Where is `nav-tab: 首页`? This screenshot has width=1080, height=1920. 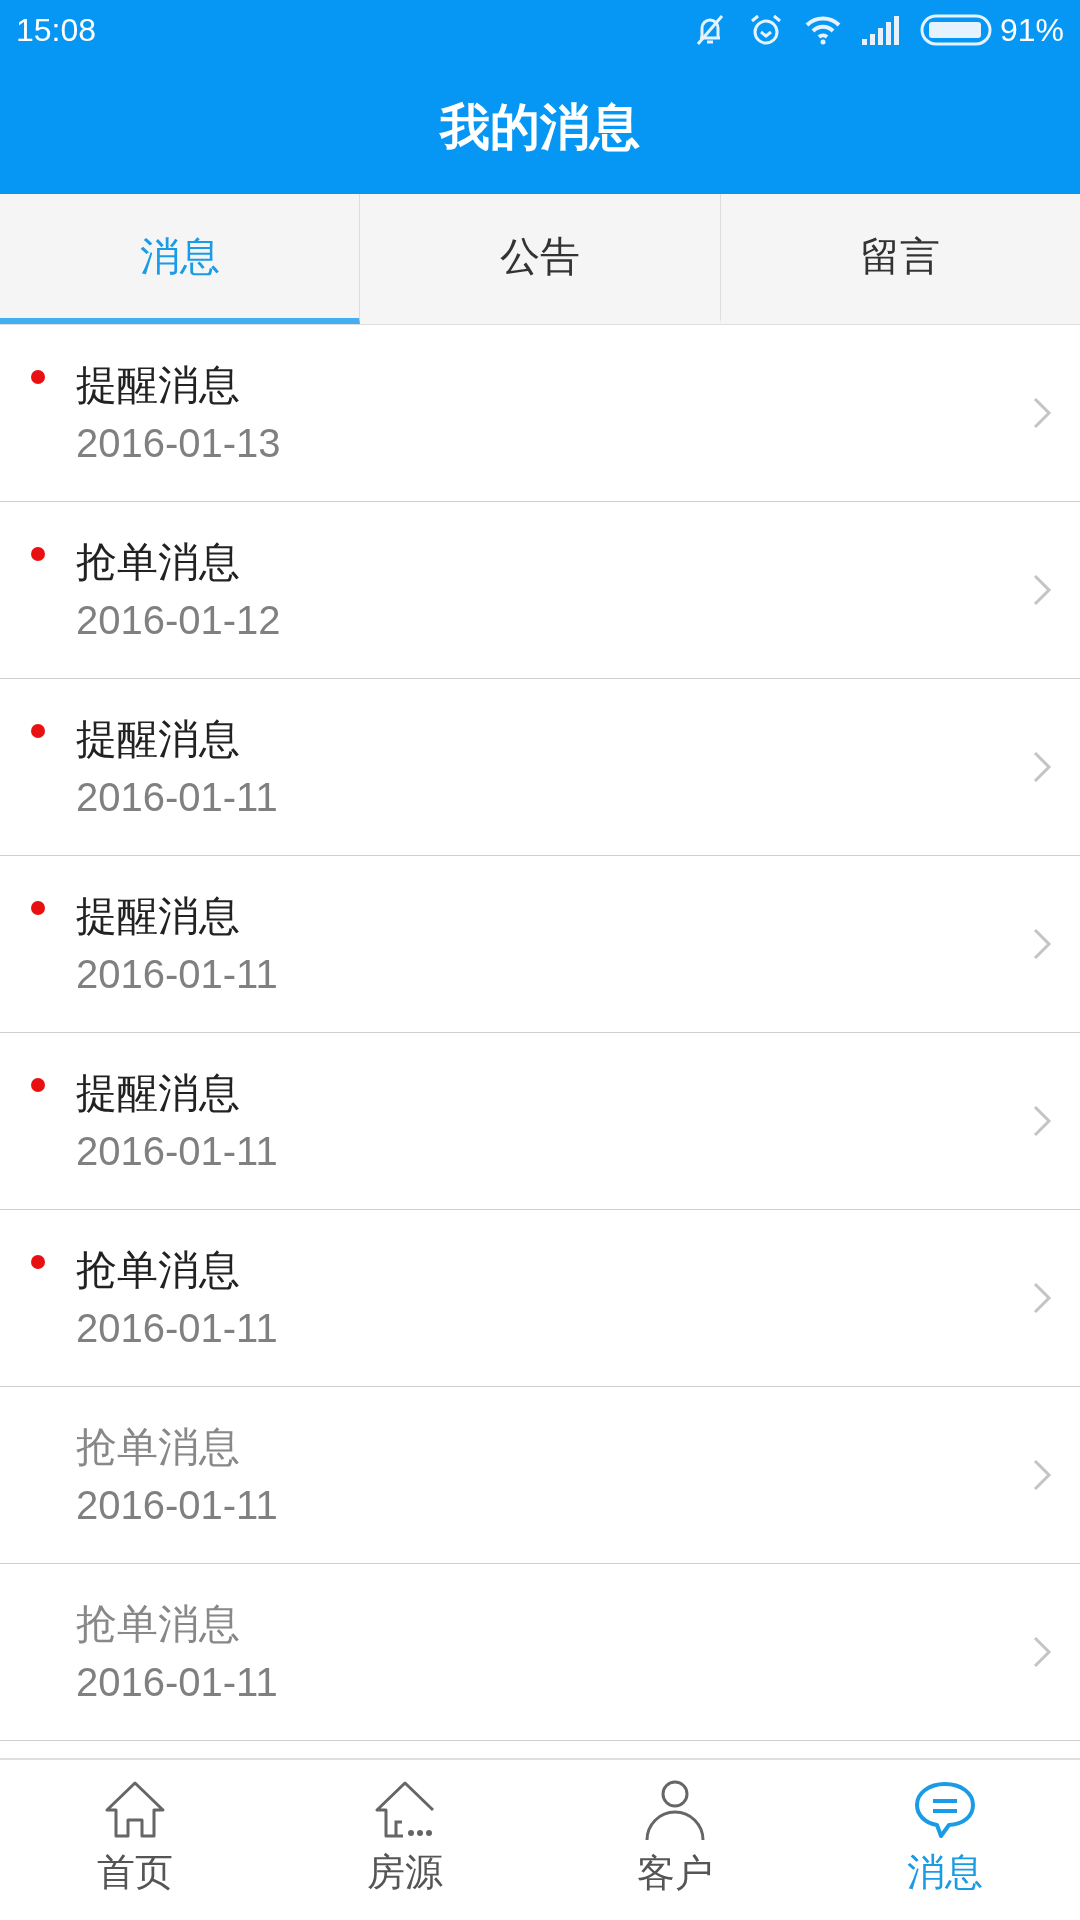
nav-tab: 首页 is located at coordinates (135, 1840).